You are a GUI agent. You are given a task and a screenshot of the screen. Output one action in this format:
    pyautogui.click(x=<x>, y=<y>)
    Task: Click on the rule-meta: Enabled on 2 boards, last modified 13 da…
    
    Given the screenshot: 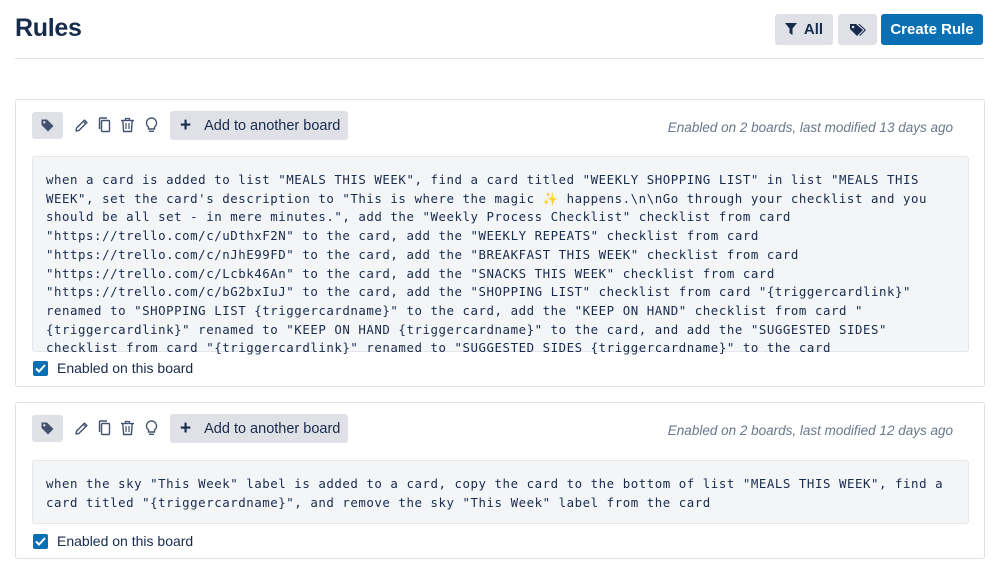 What is the action you would take?
    pyautogui.click(x=810, y=127)
    